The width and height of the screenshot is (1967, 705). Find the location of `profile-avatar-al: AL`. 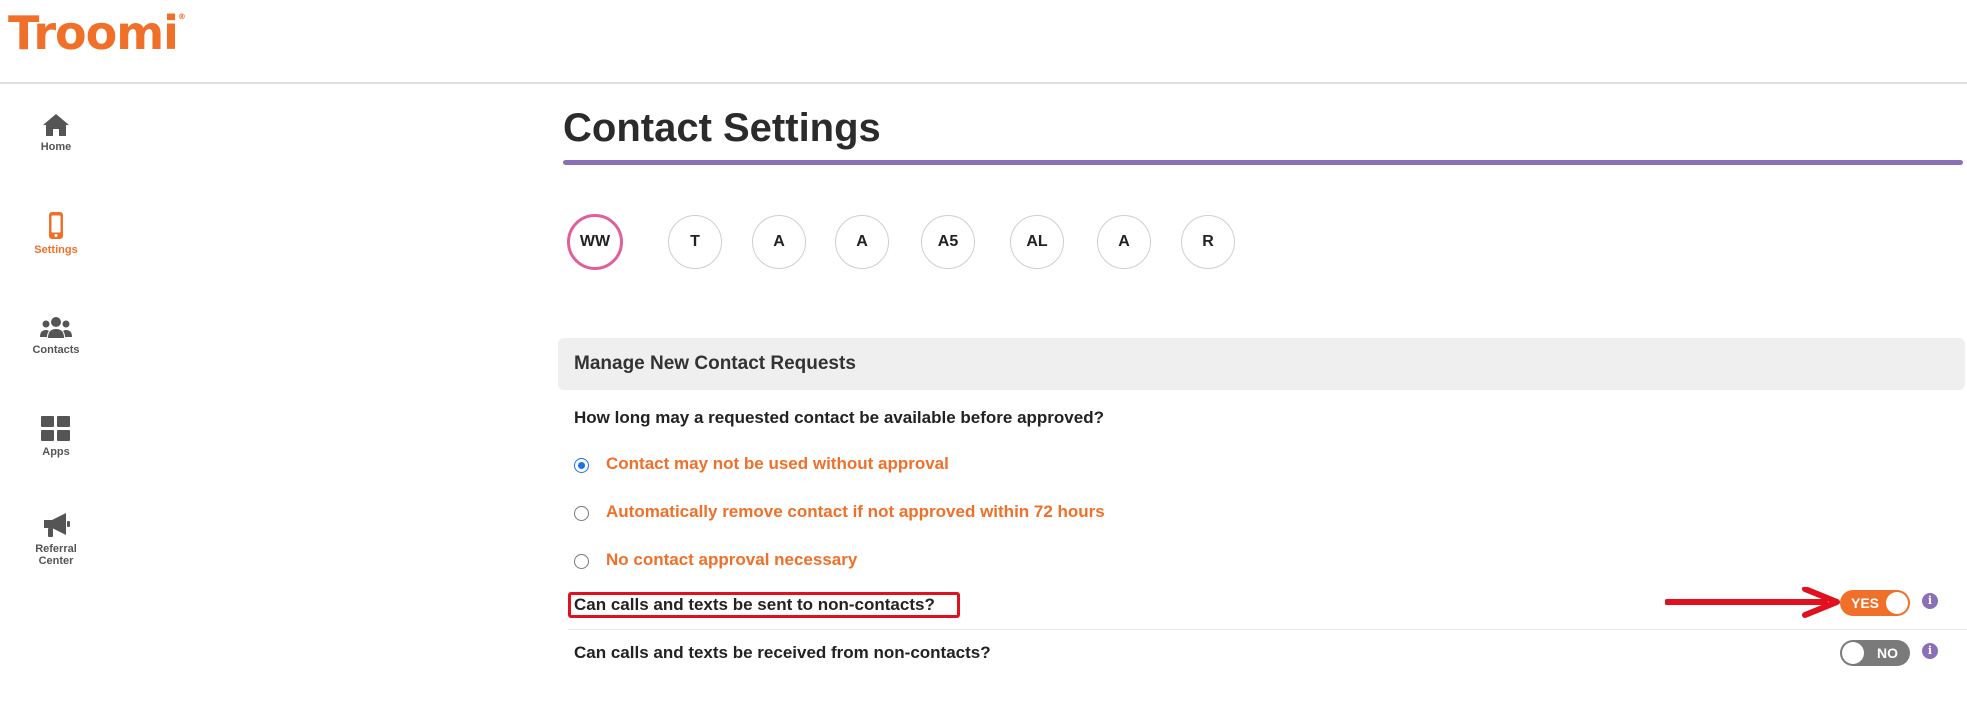

profile-avatar-al: AL is located at coordinates (1037, 242).